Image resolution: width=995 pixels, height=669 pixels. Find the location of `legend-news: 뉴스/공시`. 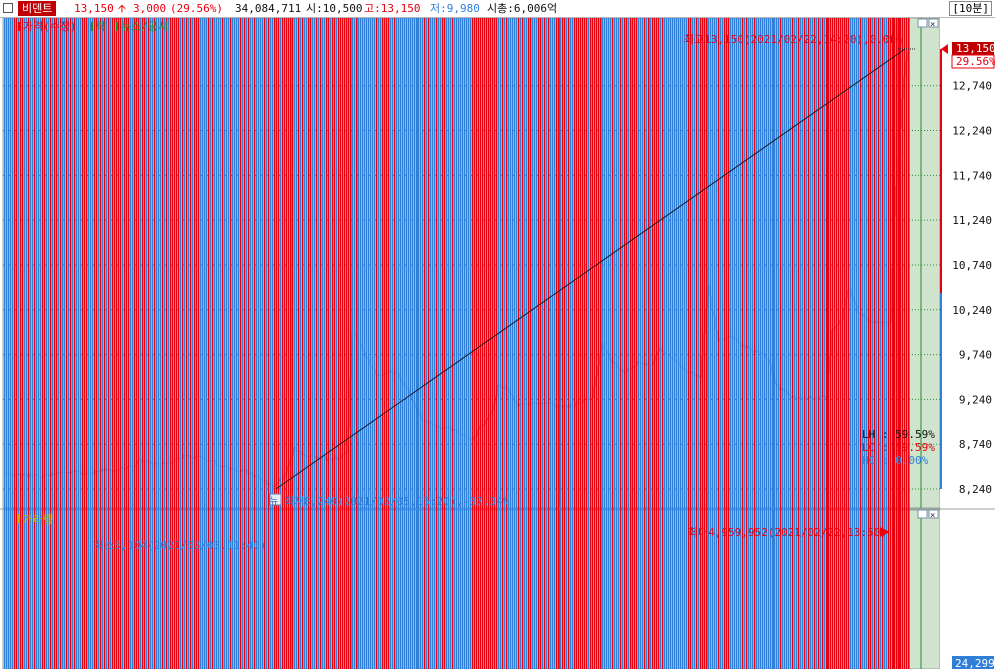

legend-news: 뉴스/공시 is located at coordinates (144, 26).